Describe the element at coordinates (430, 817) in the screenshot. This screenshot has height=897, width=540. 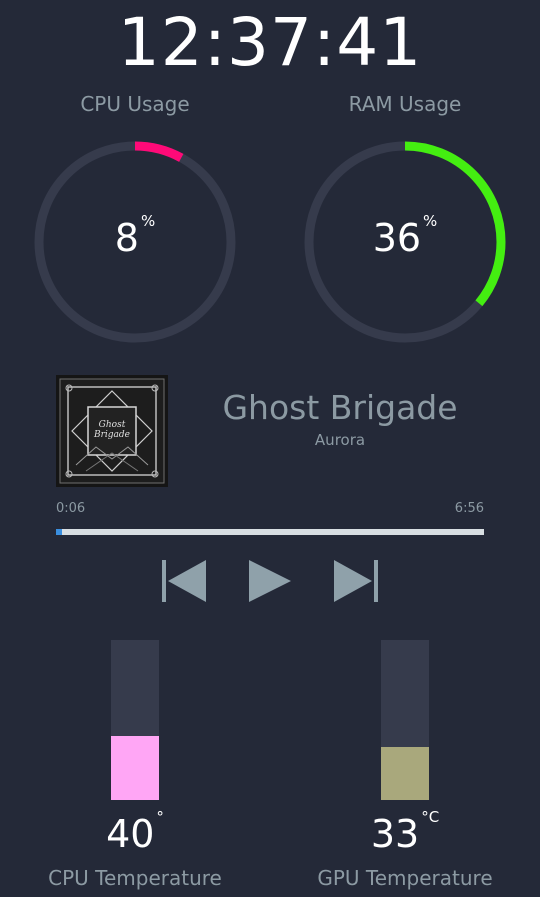
I see `gpu-temperature-unit: °C` at that location.